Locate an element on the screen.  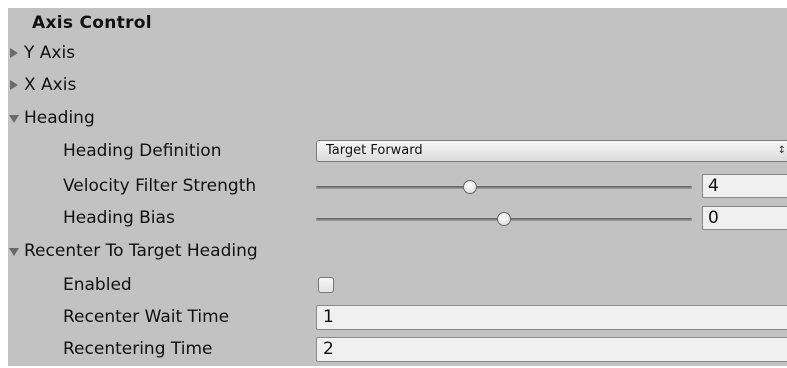
velocity-filter-row: Velocity Filter Strength 4 is located at coordinates (397, 186).